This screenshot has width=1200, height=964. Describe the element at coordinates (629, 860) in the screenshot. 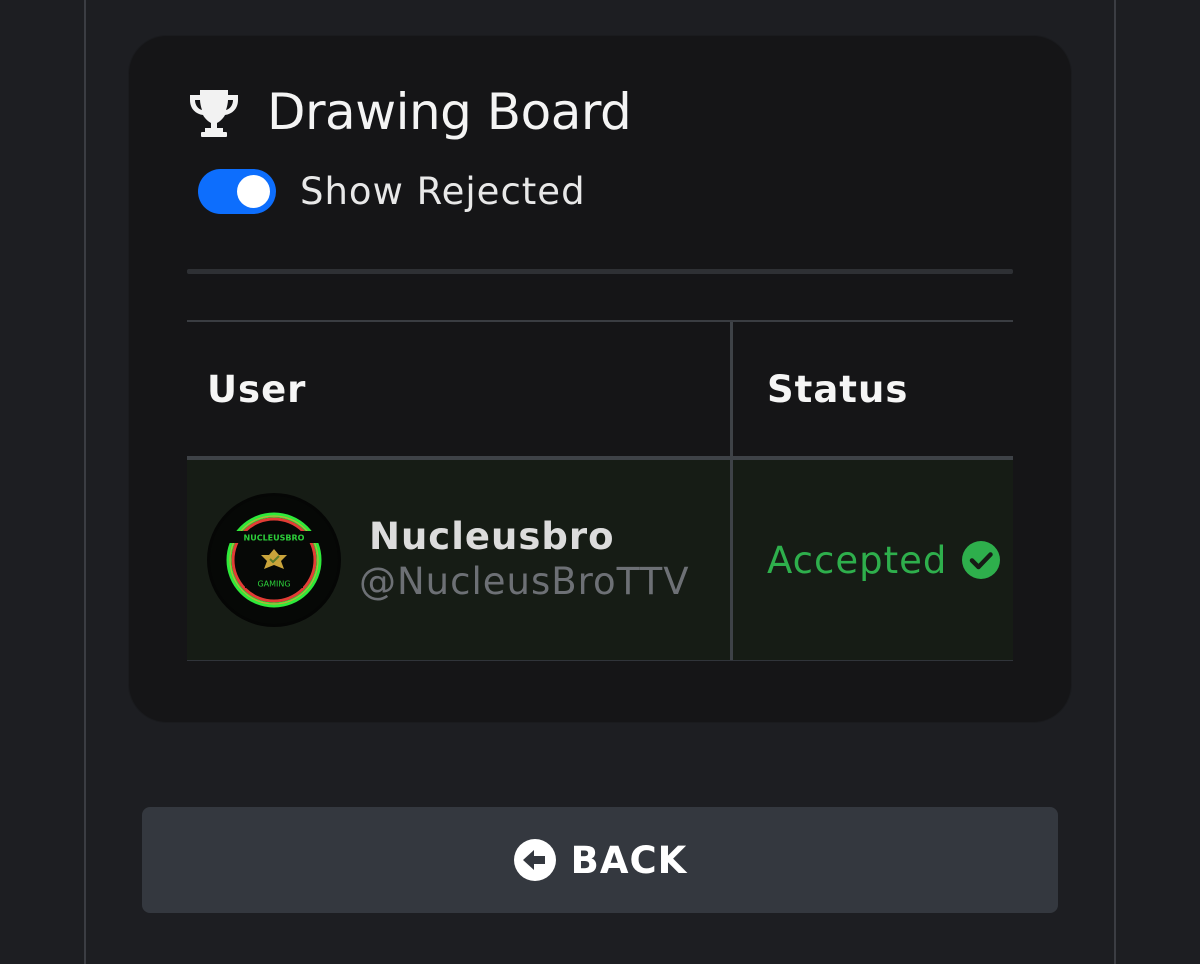

I see `back-button-label: BACK` at that location.